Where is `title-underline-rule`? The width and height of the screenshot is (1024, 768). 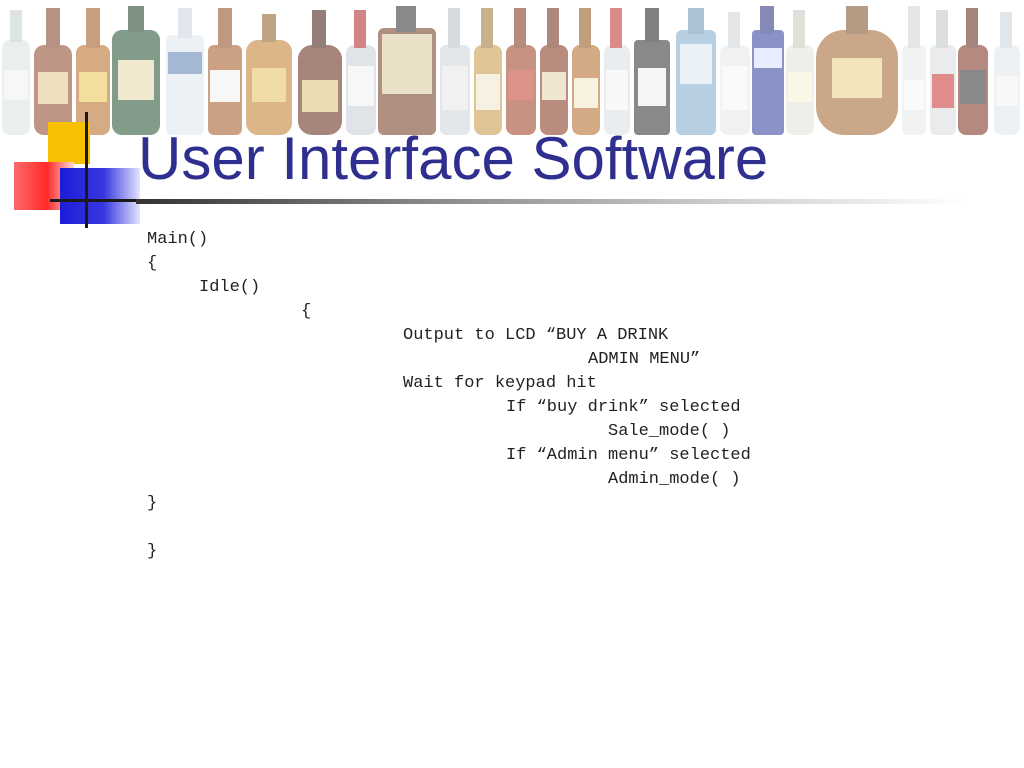 title-underline-rule is located at coordinates (551, 201).